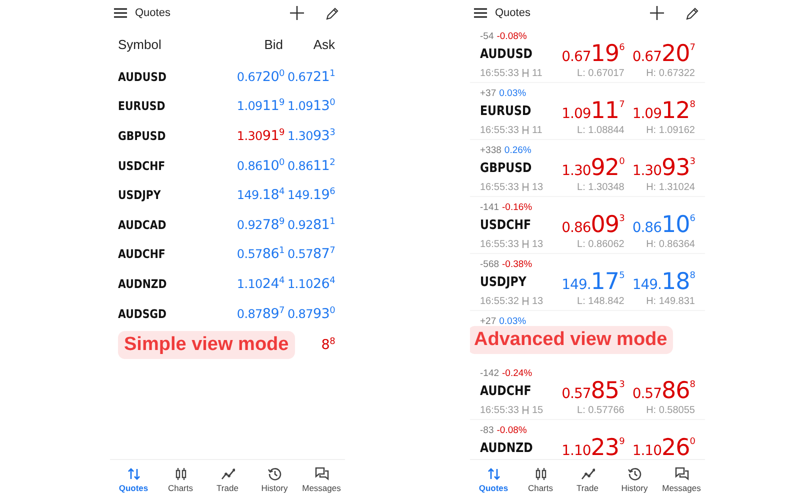  I want to click on column-header: Bid, so click(273, 44).